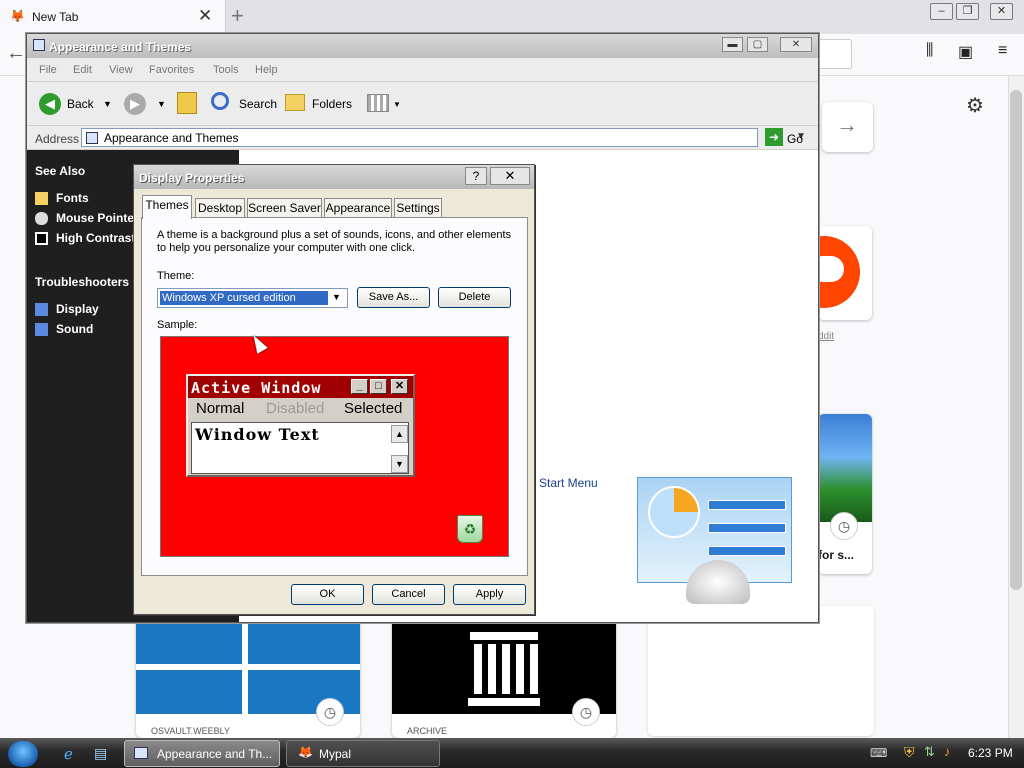 Image resolution: width=1024 pixels, height=768 pixels. Describe the element at coordinates (845, 273) in the screenshot. I see `shortcut-card-reddit` at that location.